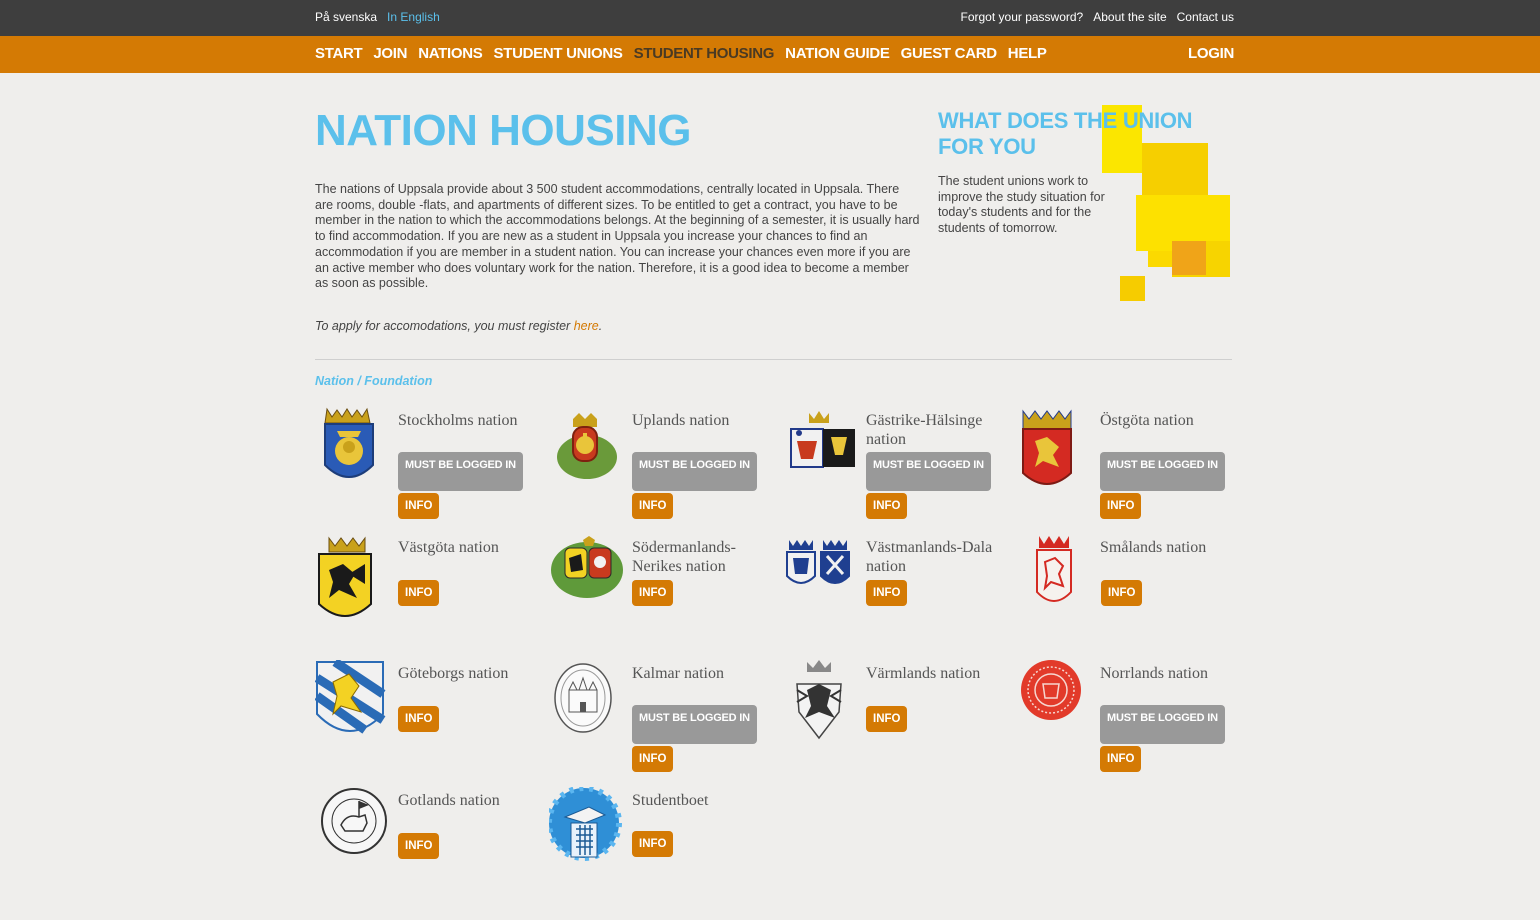 Image resolution: width=1540 pixels, height=920 pixels. I want to click on smalands-crest-icon, so click(1056, 575).